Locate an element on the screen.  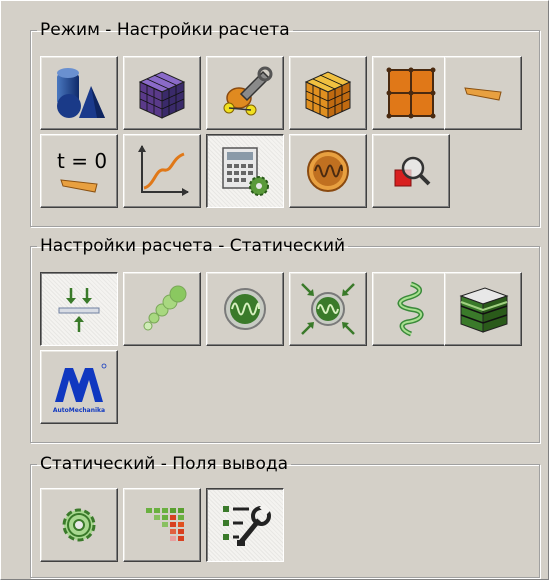
graph-curve-icon is located at coordinates (163, 170).